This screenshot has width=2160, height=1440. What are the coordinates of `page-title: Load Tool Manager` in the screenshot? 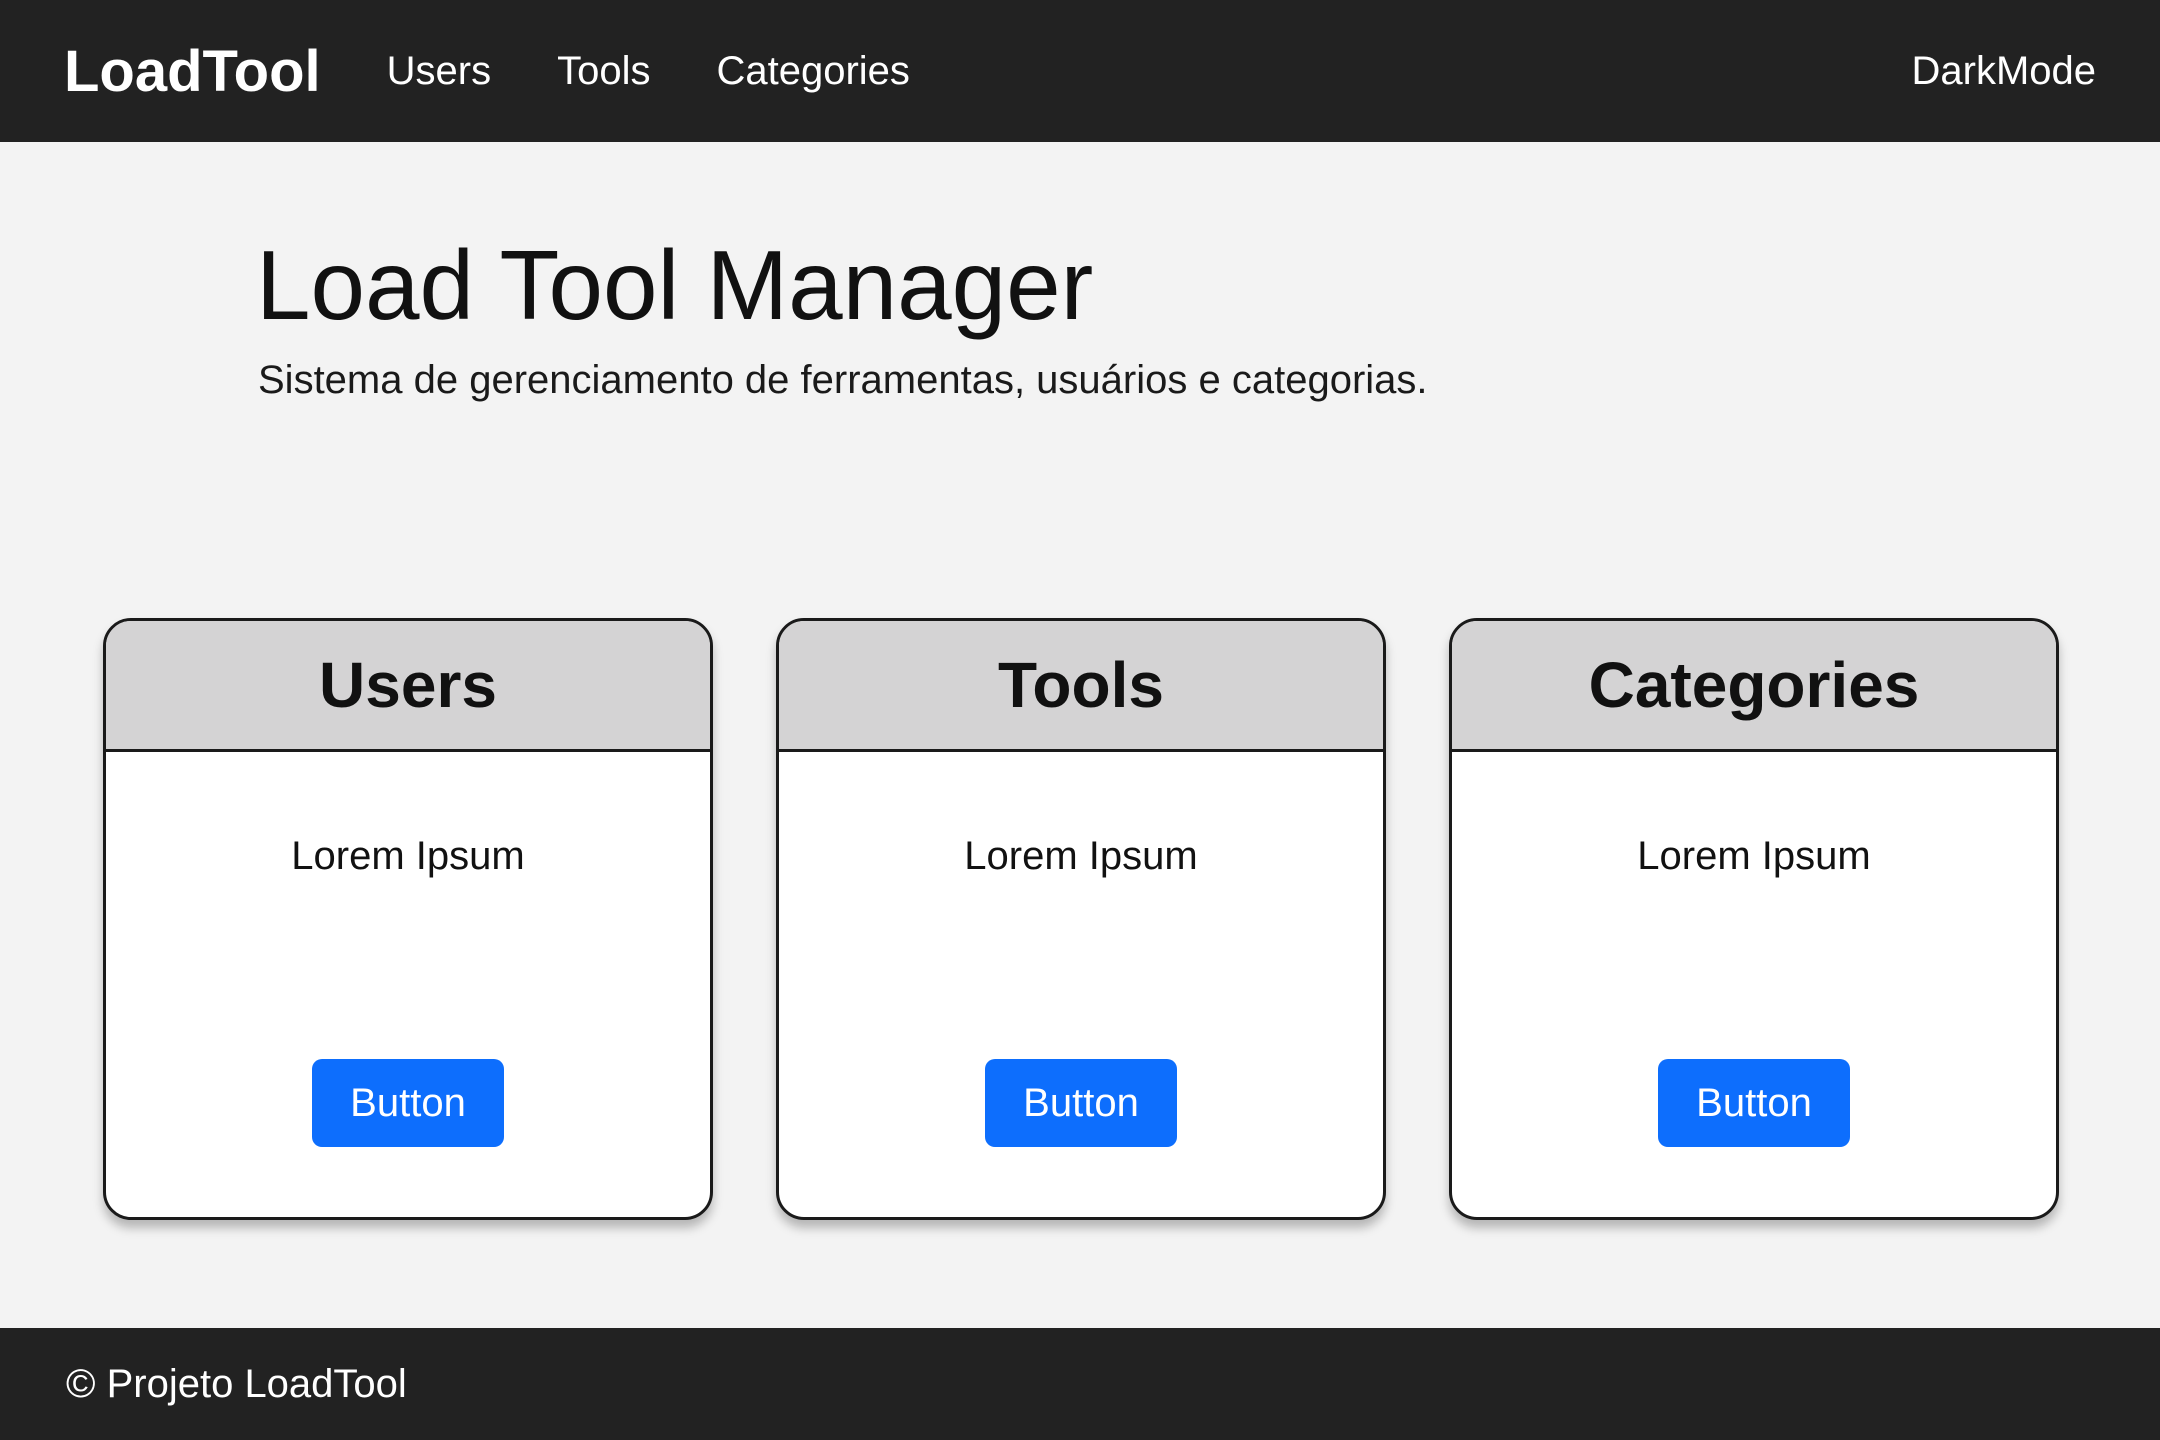 It's located at (675, 285).